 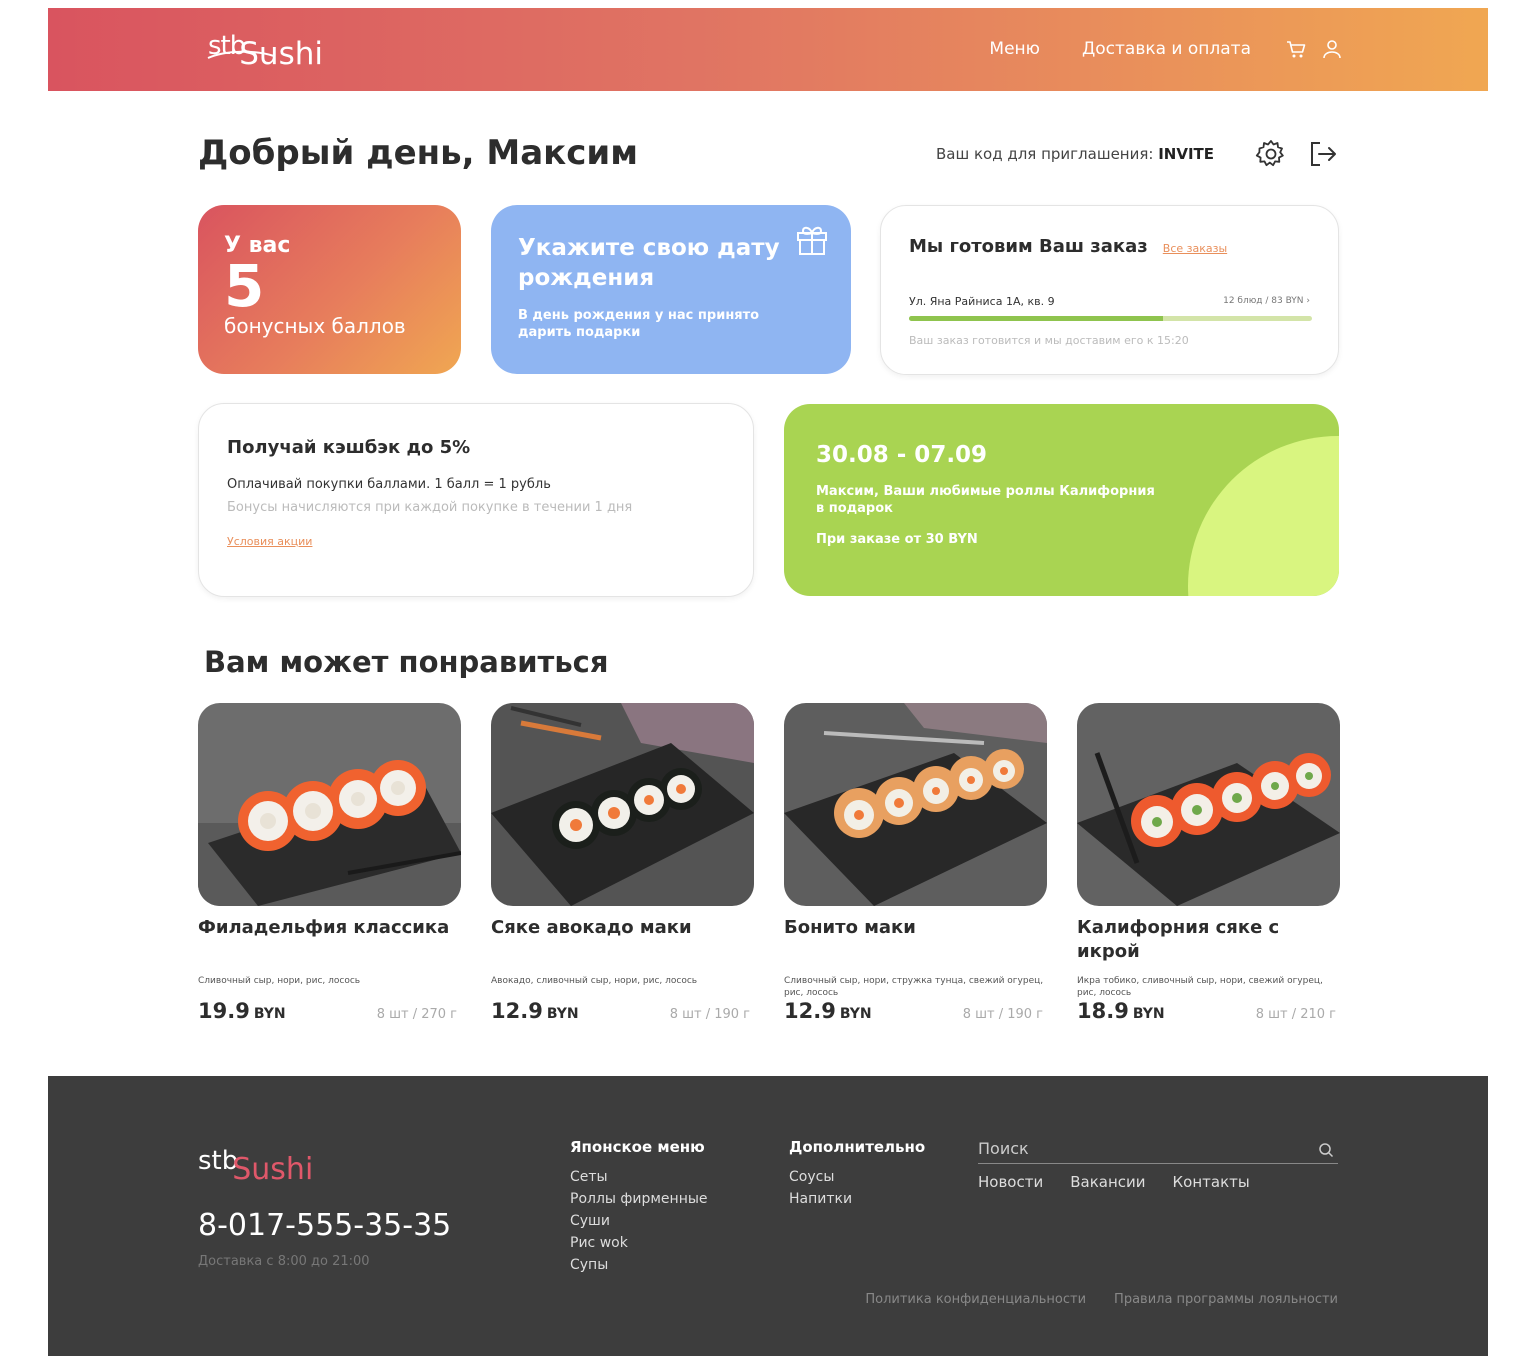 I want to click on footer-hours: Доставка с 8:00 до 21:00, so click(x=284, y=1261).